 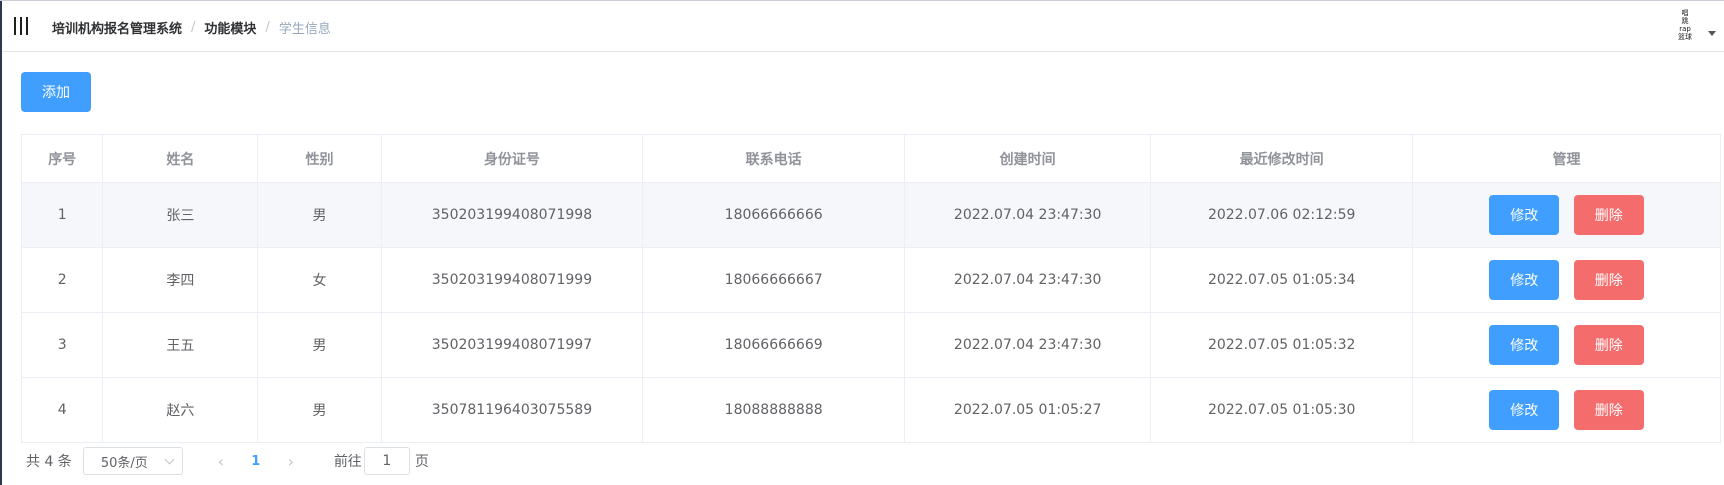 What do you see at coordinates (774, 158) in the screenshot?
I see `column-header-phone: 联系电话` at bounding box center [774, 158].